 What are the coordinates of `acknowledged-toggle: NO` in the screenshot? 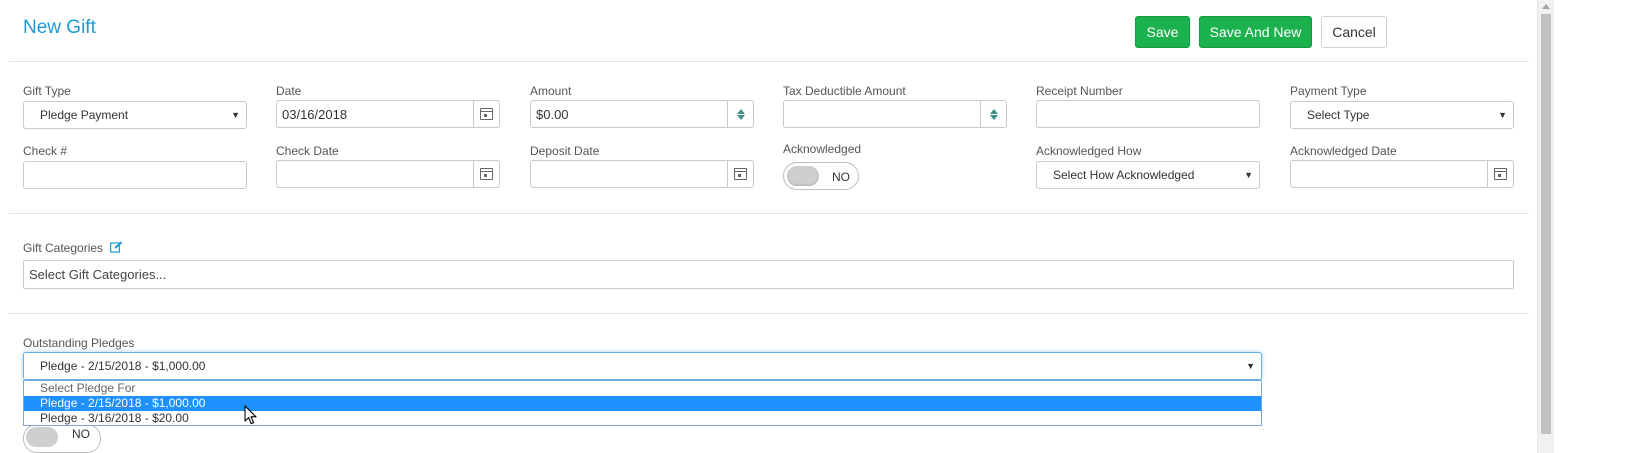 It's located at (821, 176).